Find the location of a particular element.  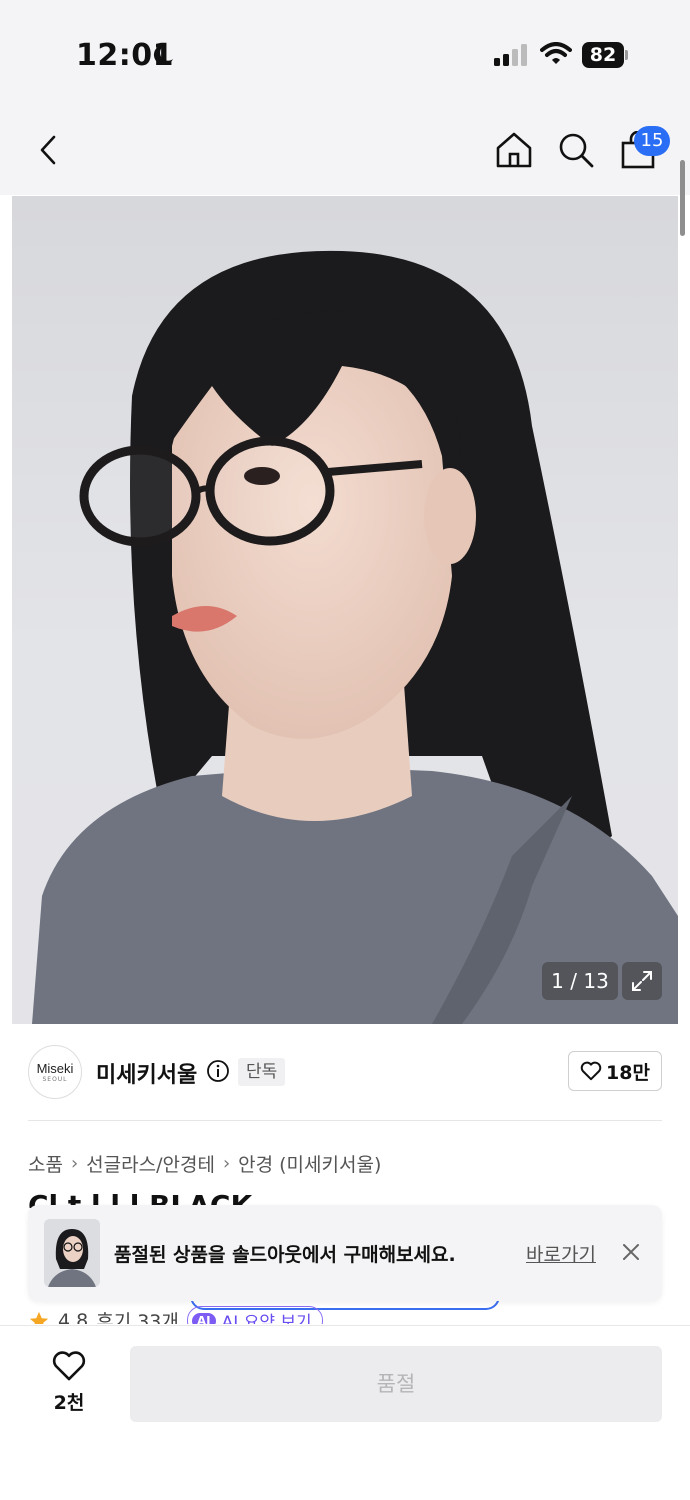

info-icon is located at coordinates (218, 1071).